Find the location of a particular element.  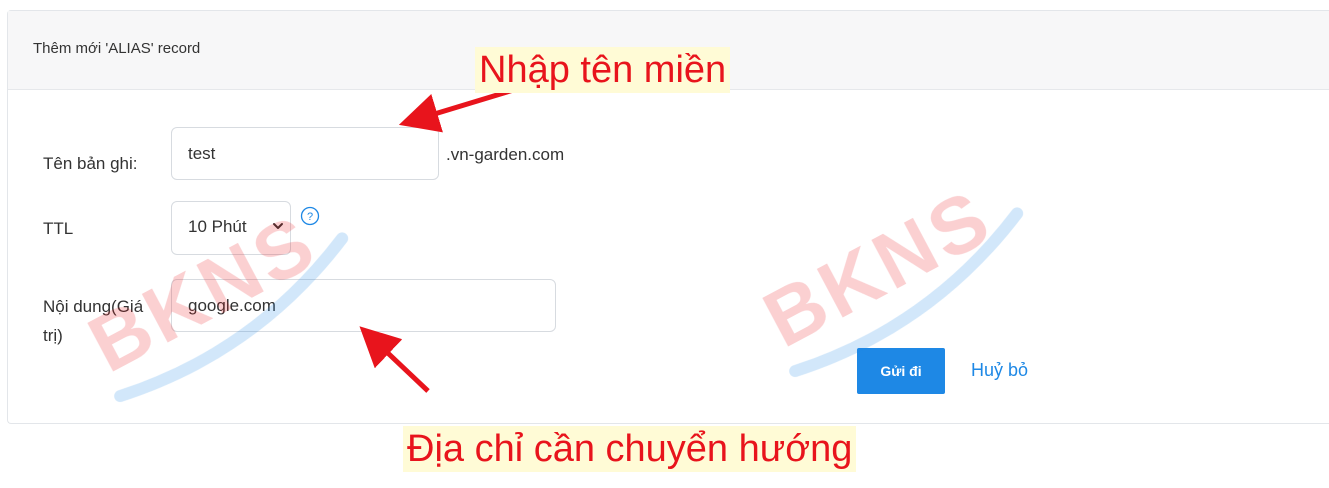

annotation-top: Nhập tên miền is located at coordinates (603, 70).